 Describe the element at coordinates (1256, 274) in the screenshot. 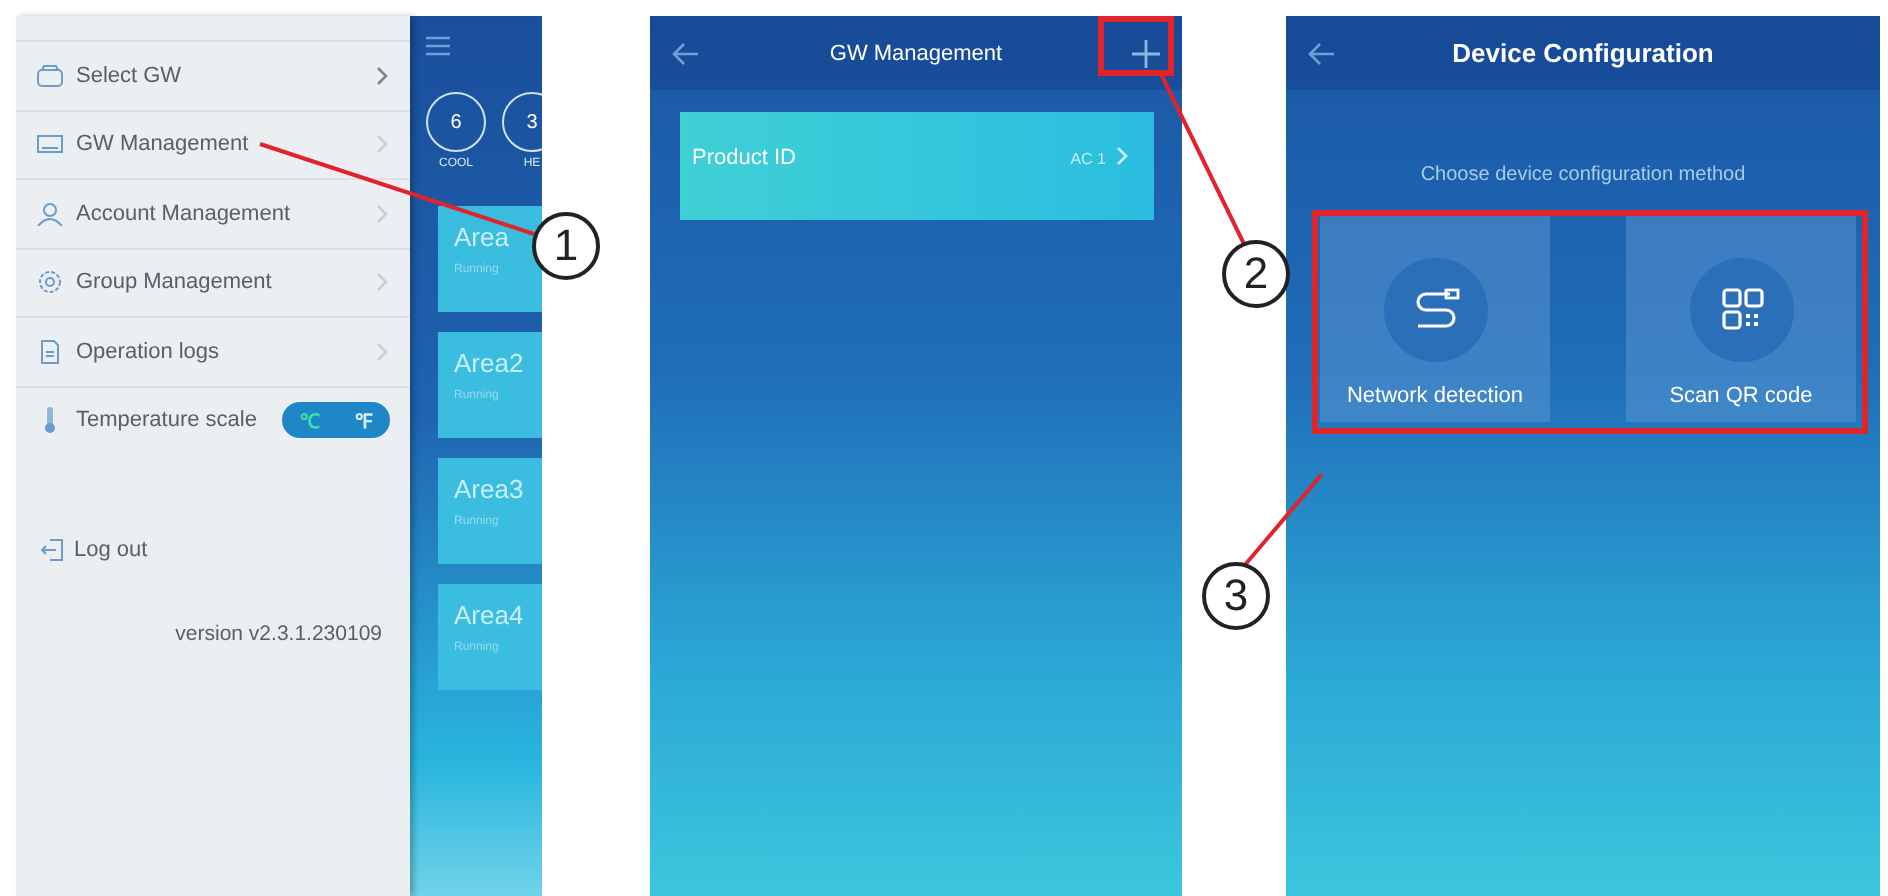

I see `callout-number: 2` at that location.